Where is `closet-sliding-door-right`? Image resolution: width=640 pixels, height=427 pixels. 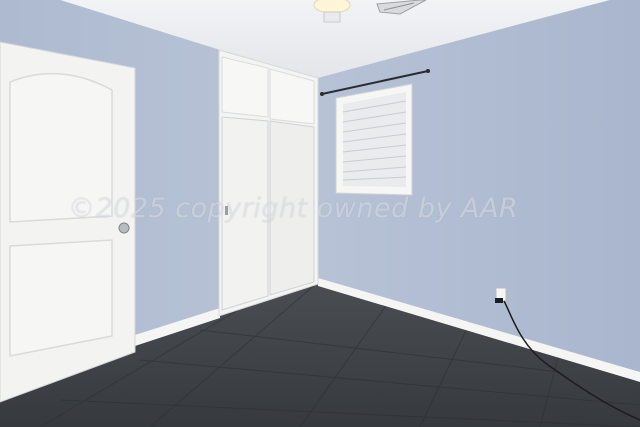 closet-sliding-door-right is located at coordinates (292, 208).